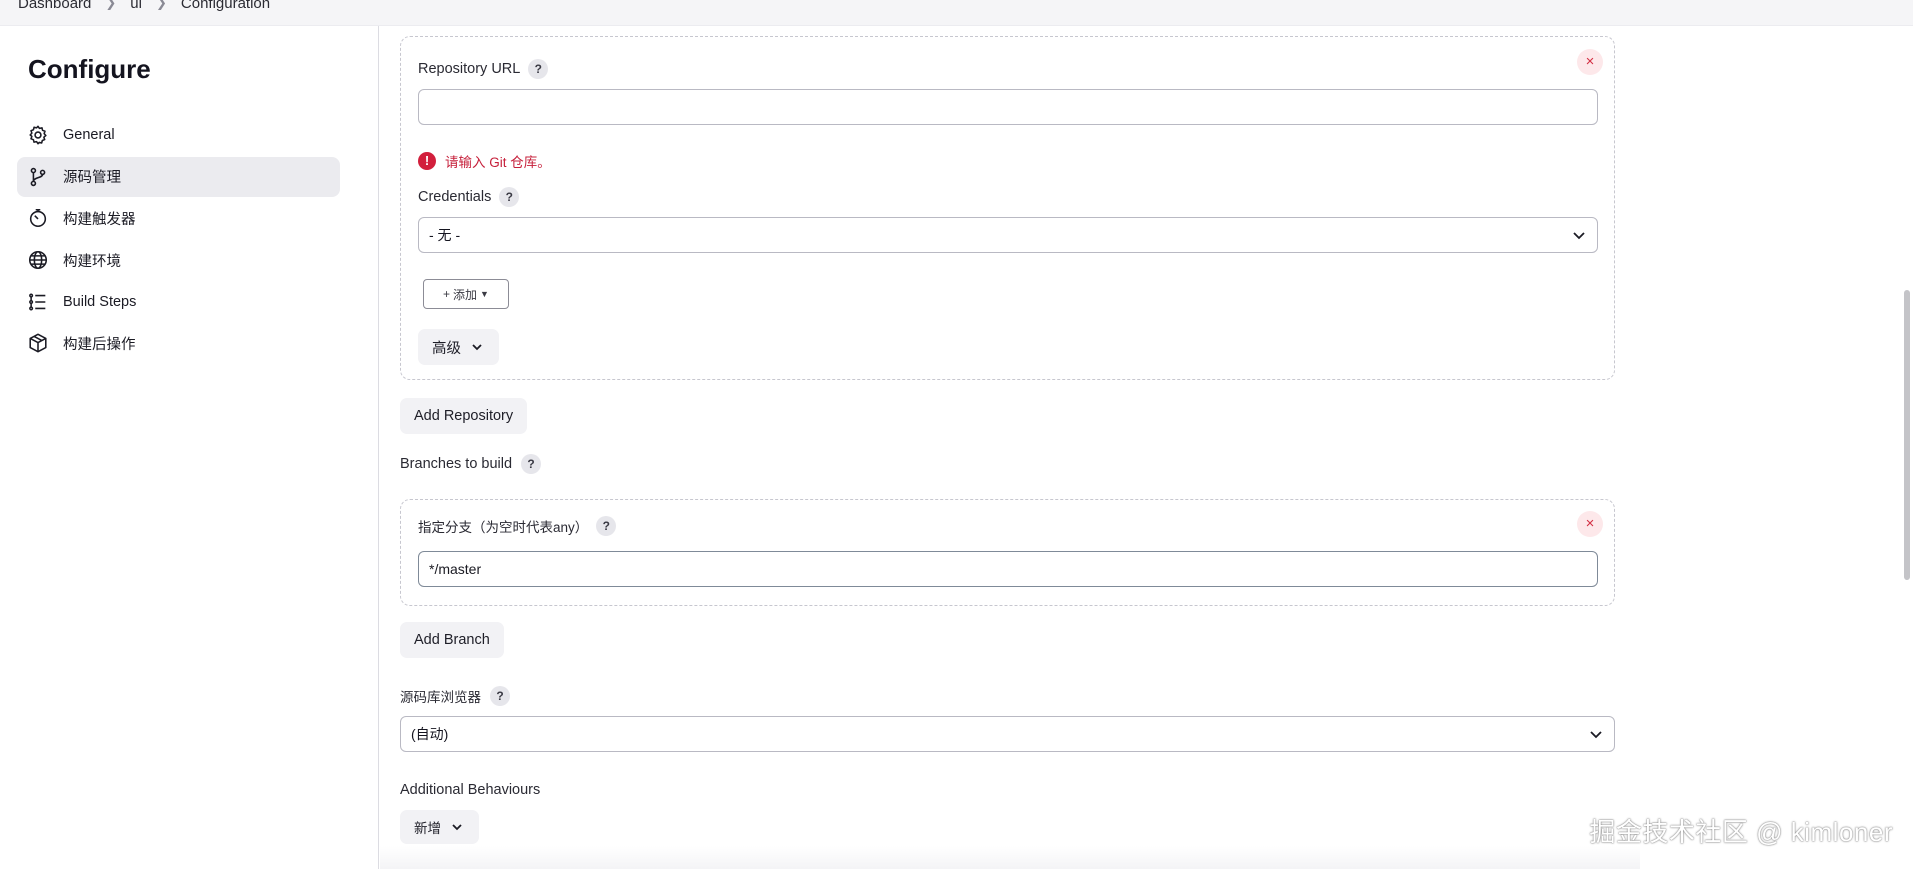  Describe the element at coordinates (178, 343) in the screenshot. I see `sidebar-item-post-build: 构建后操作` at that location.